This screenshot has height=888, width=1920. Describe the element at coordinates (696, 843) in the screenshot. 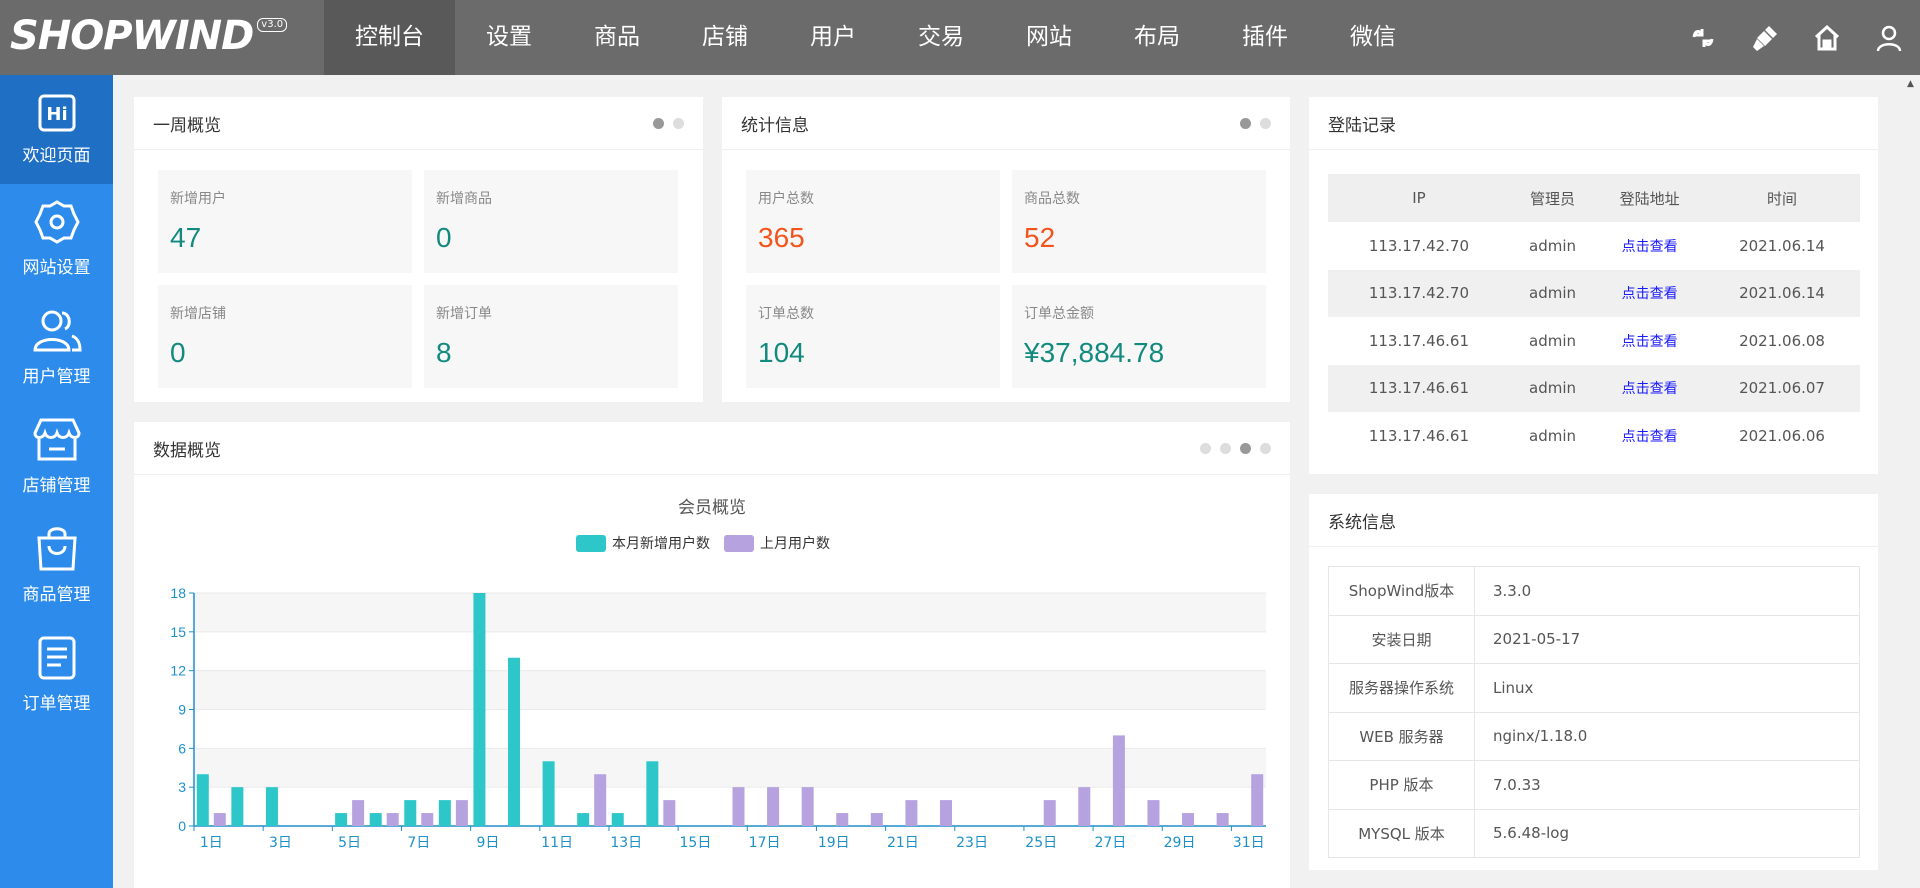

I see `x-tick-label: 15日` at that location.